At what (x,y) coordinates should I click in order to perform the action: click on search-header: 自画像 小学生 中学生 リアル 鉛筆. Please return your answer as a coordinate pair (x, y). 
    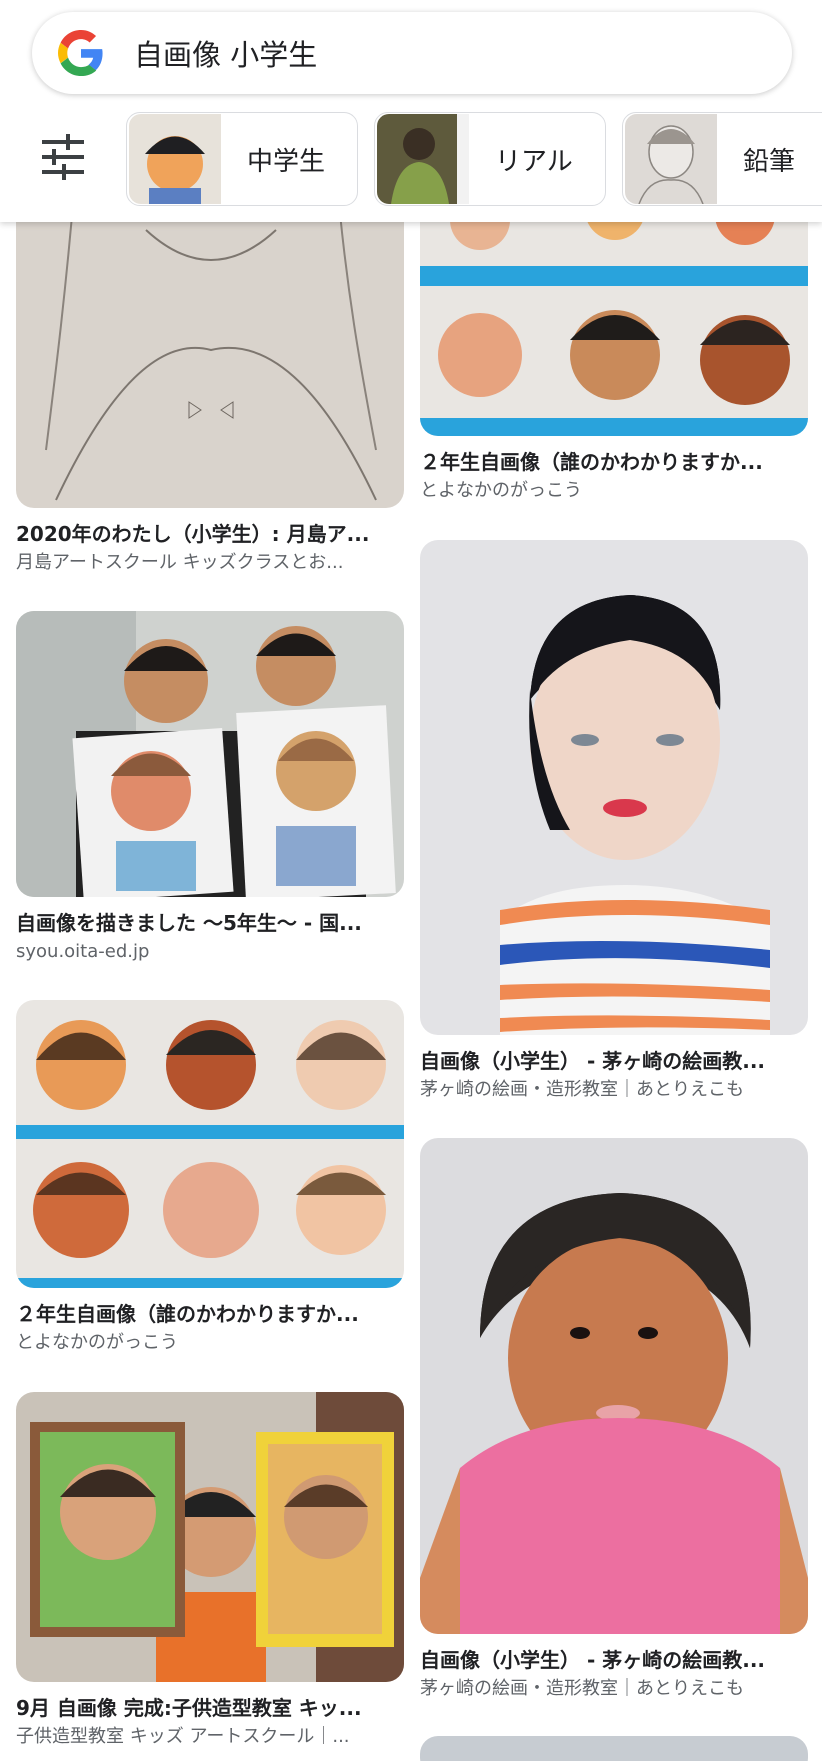
    Looking at the image, I should click on (411, 111).